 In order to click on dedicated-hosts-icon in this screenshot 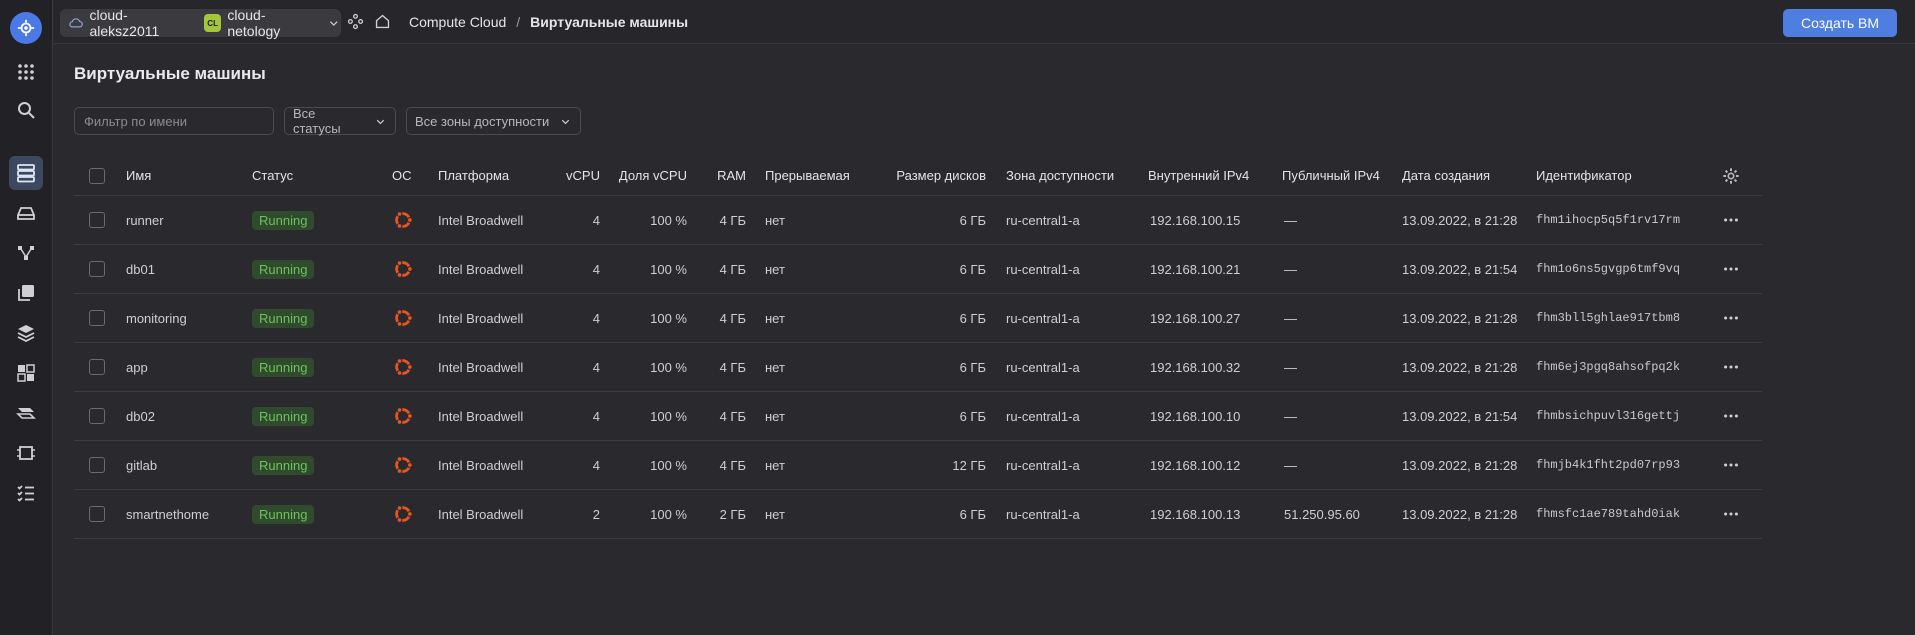, I will do `click(26, 453)`.